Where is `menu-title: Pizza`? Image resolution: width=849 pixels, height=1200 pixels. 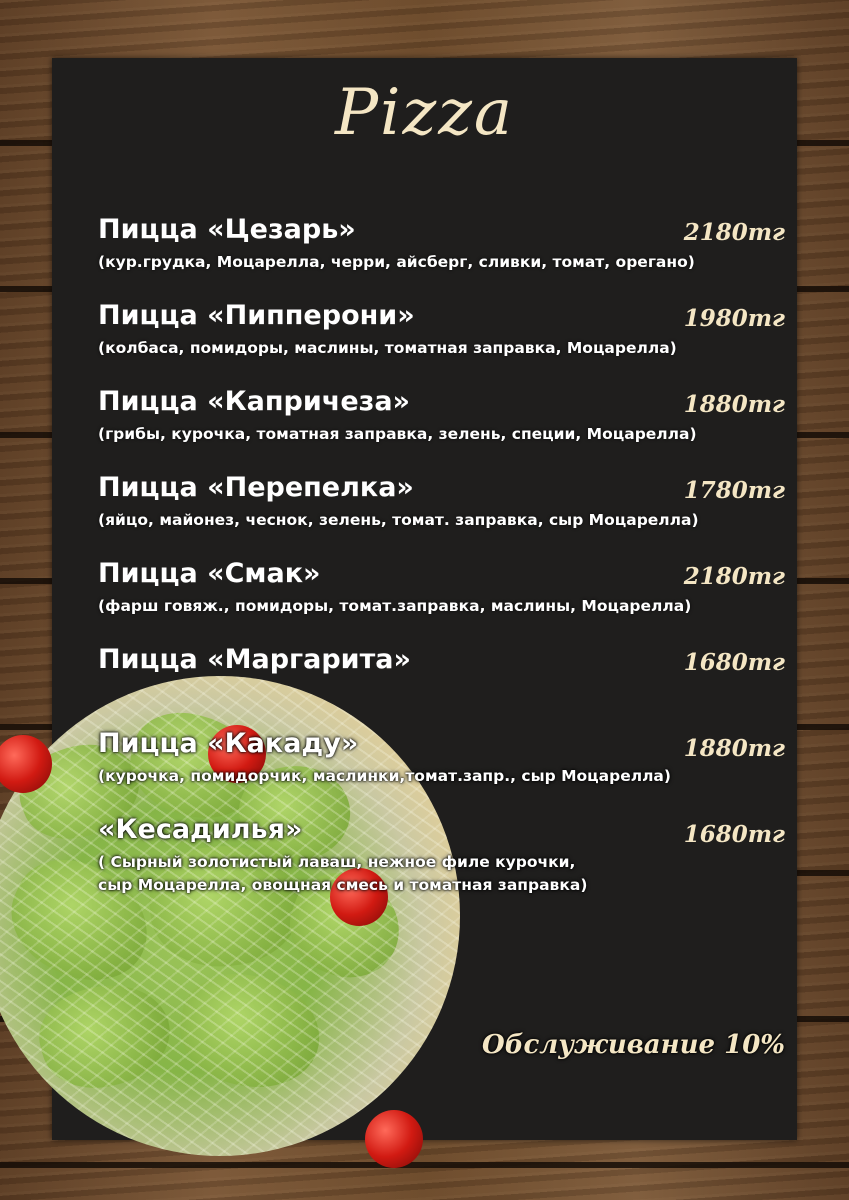
menu-title: Pizza is located at coordinates (424, 113).